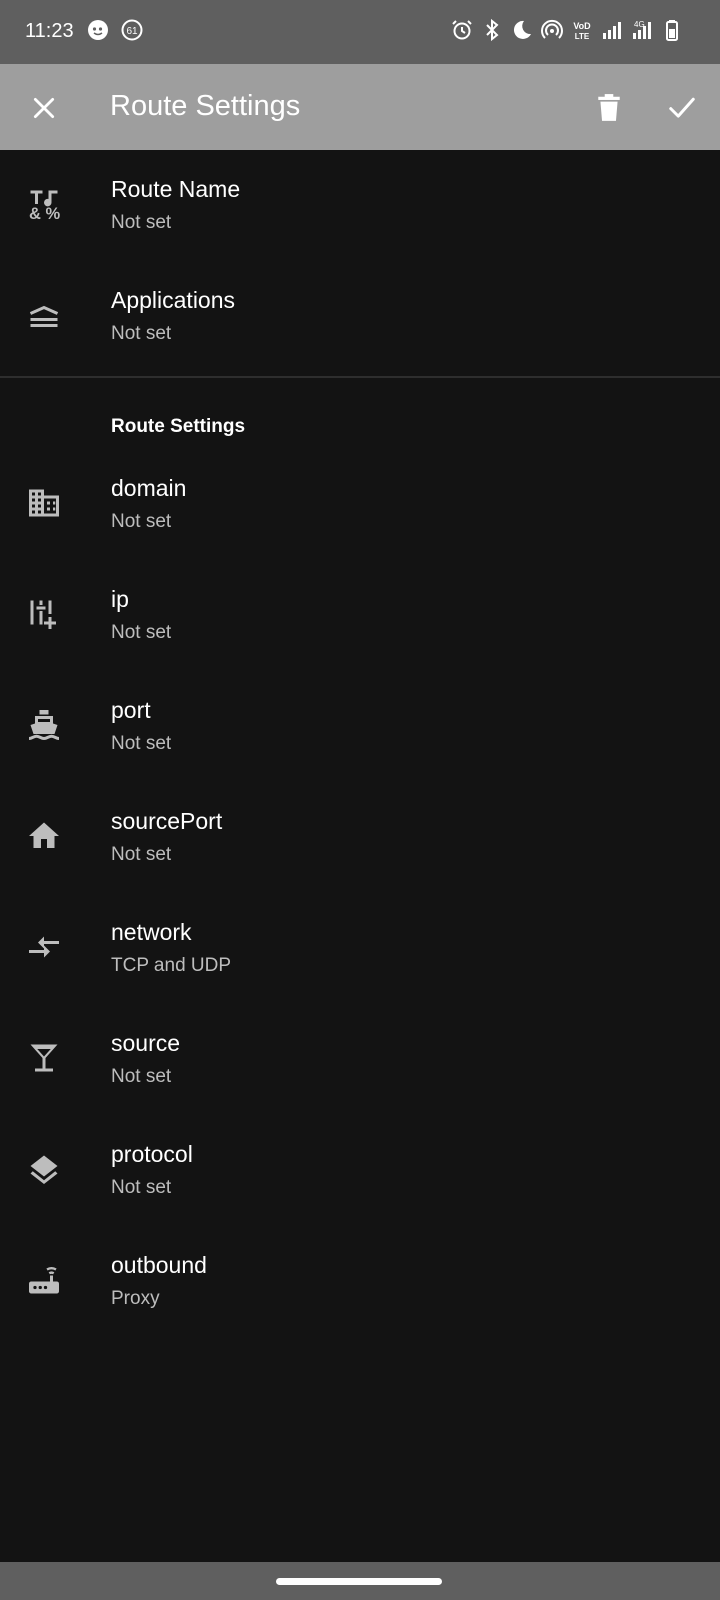  Describe the element at coordinates (44, 725) in the screenshot. I see `ship-icon` at that location.